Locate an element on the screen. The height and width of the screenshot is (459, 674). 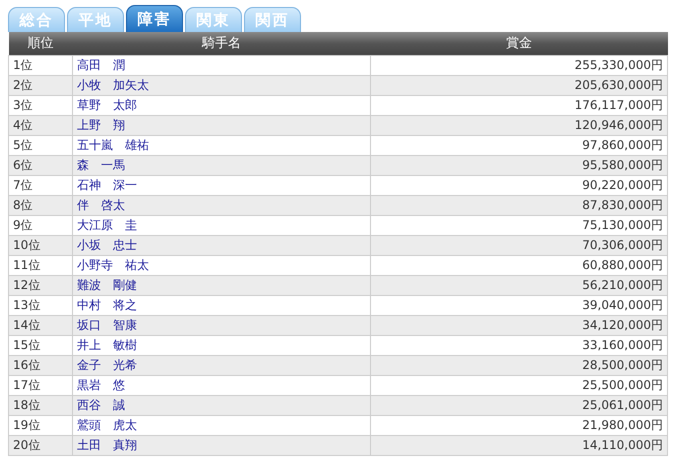
jockey-name-cell: 大江原 圭 is located at coordinates (221, 225).